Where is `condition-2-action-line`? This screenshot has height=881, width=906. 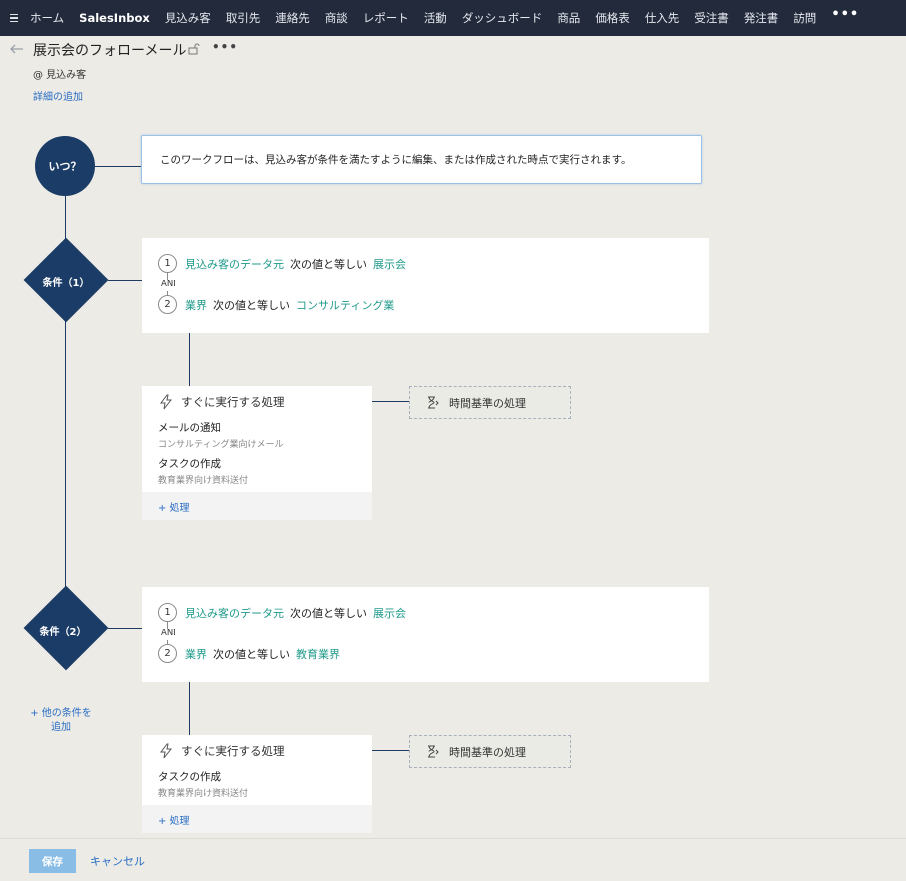
condition-2-action-line is located at coordinates (189, 708).